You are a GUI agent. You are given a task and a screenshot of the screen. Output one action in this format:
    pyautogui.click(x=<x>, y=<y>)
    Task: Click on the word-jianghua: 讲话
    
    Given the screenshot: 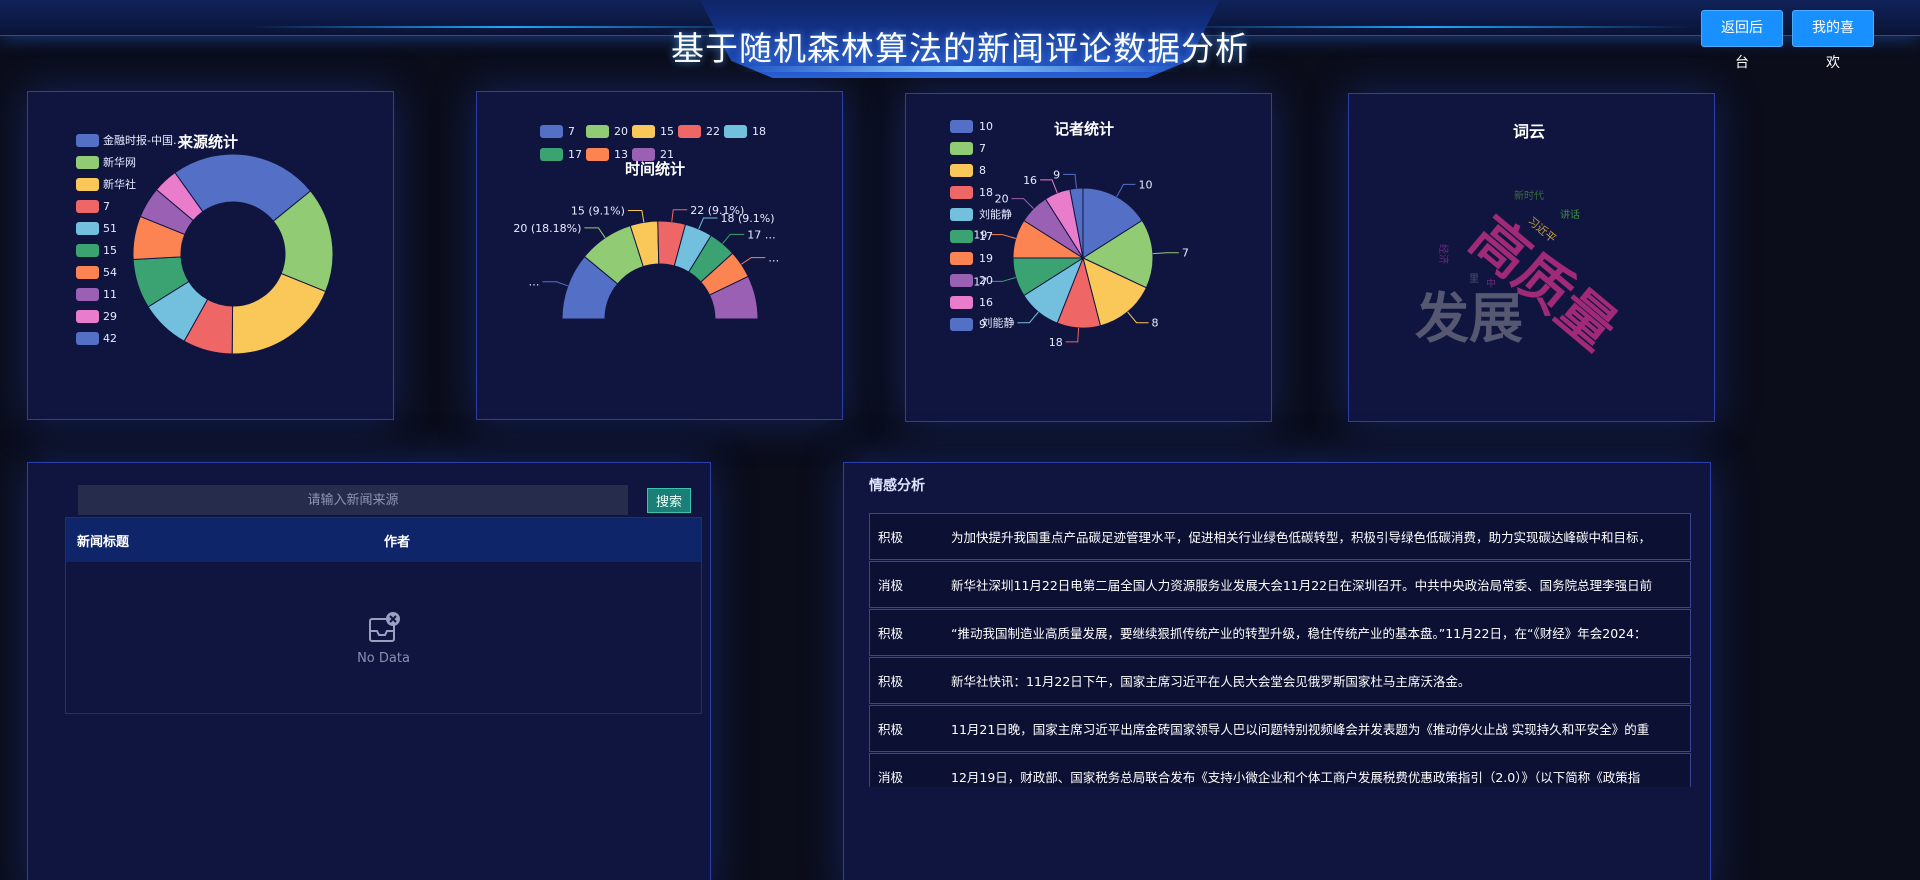 What is the action you would take?
    pyautogui.click(x=1570, y=214)
    